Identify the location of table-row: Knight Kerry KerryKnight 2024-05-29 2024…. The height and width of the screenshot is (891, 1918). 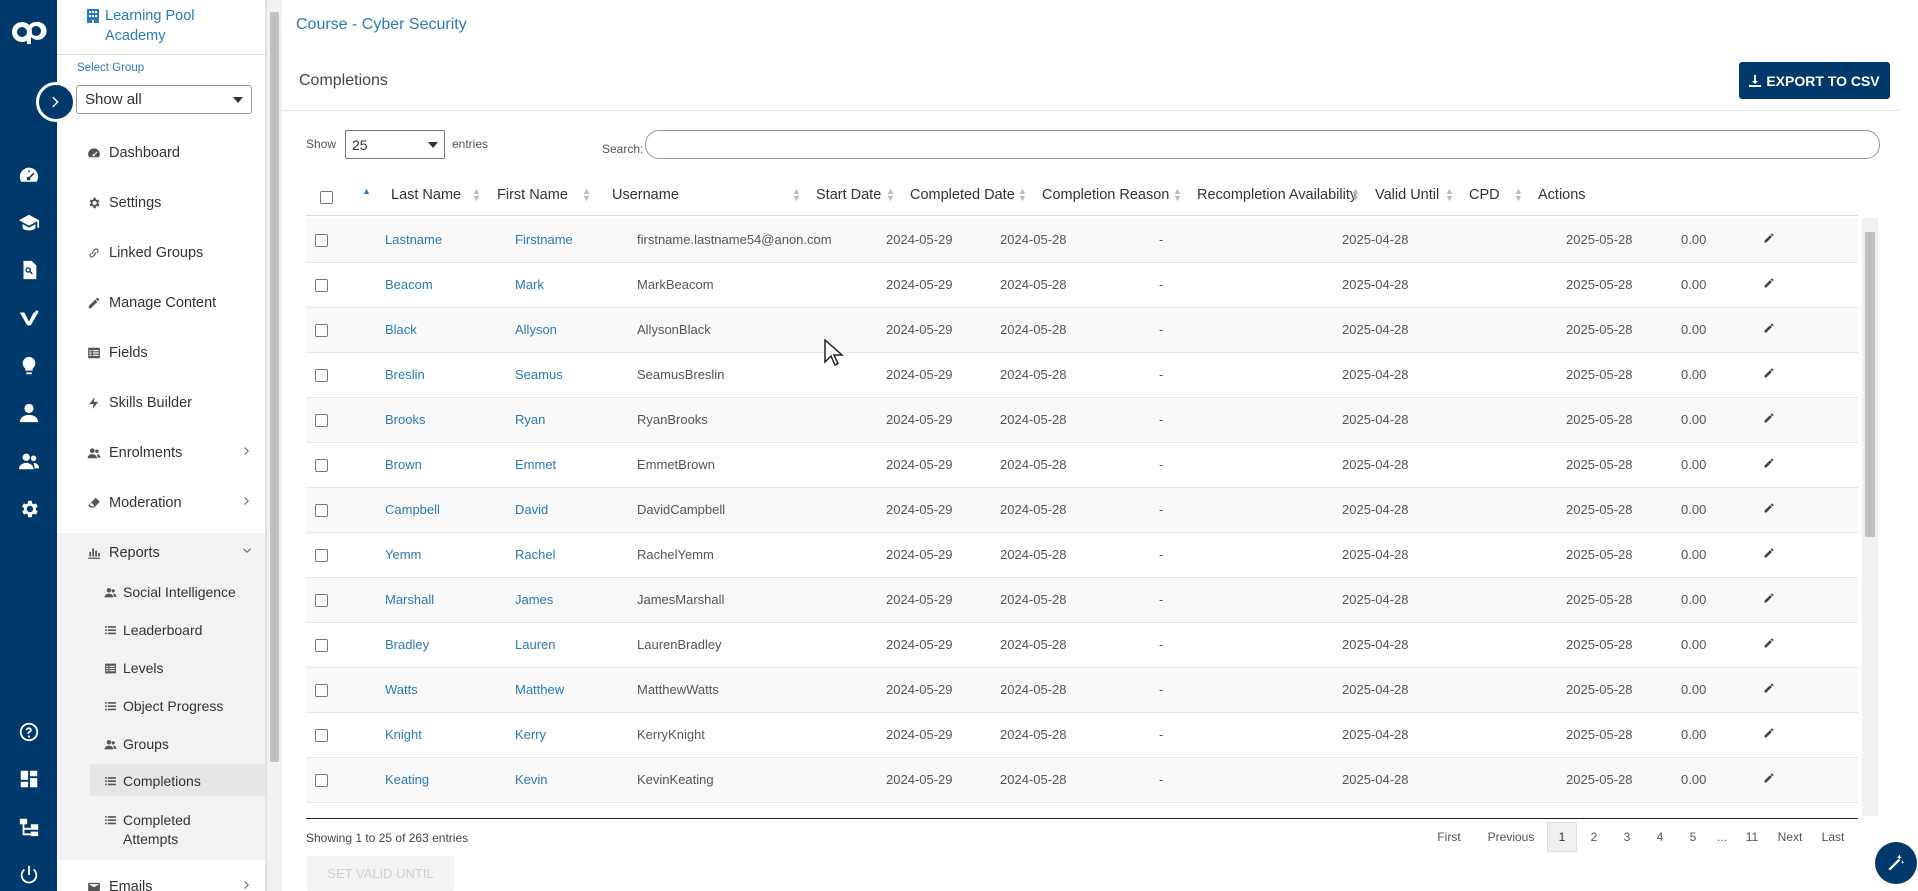
(1082, 735).